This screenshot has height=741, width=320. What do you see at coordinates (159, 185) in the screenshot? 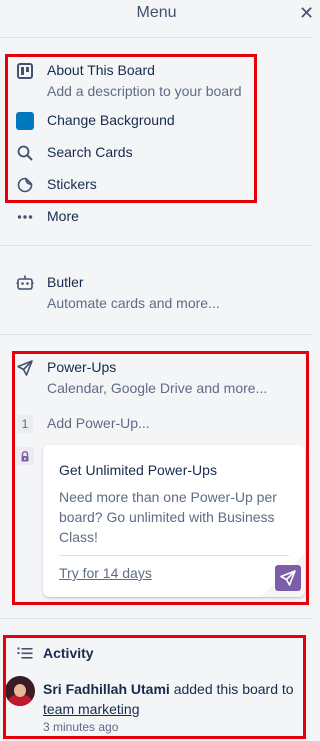
I see `menu-item-stickers: Stickers` at bounding box center [159, 185].